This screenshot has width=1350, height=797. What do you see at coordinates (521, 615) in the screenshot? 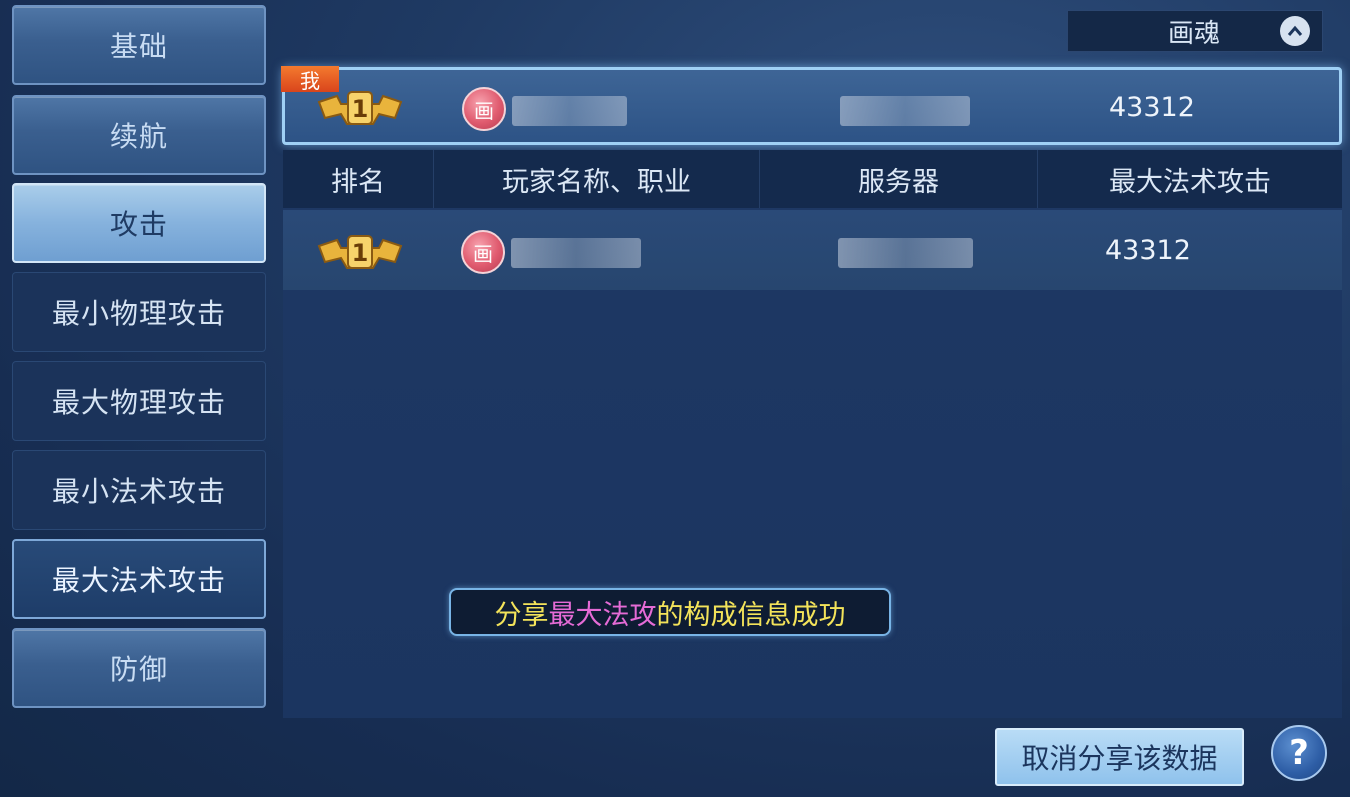
I see `toast-text-1: 分享` at bounding box center [521, 615].